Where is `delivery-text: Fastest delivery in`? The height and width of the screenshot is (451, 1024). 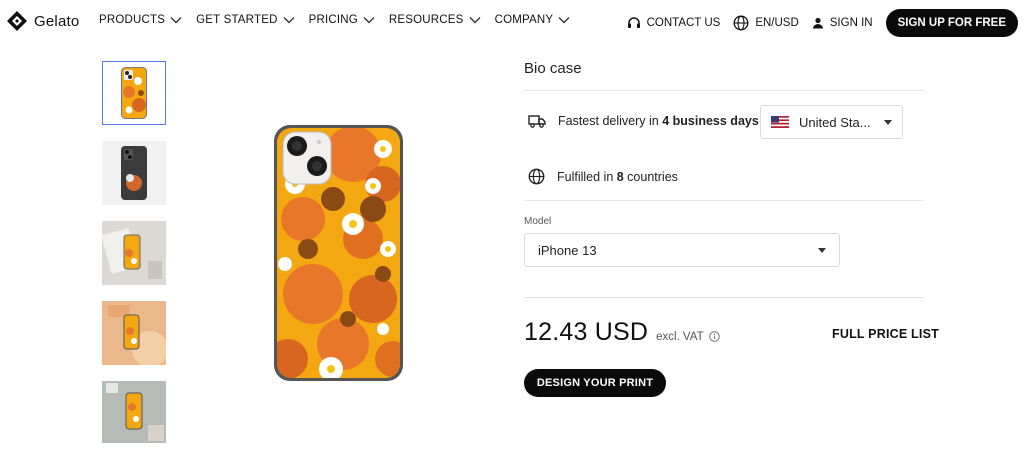 delivery-text: Fastest delivery in is located at coordinates (610, 121).